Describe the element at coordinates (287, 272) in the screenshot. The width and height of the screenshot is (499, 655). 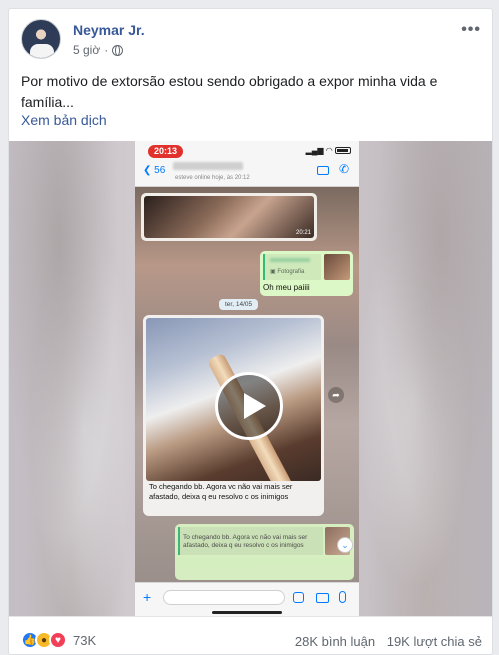
I see `quote-label: ▣ Fotografia` at that location.